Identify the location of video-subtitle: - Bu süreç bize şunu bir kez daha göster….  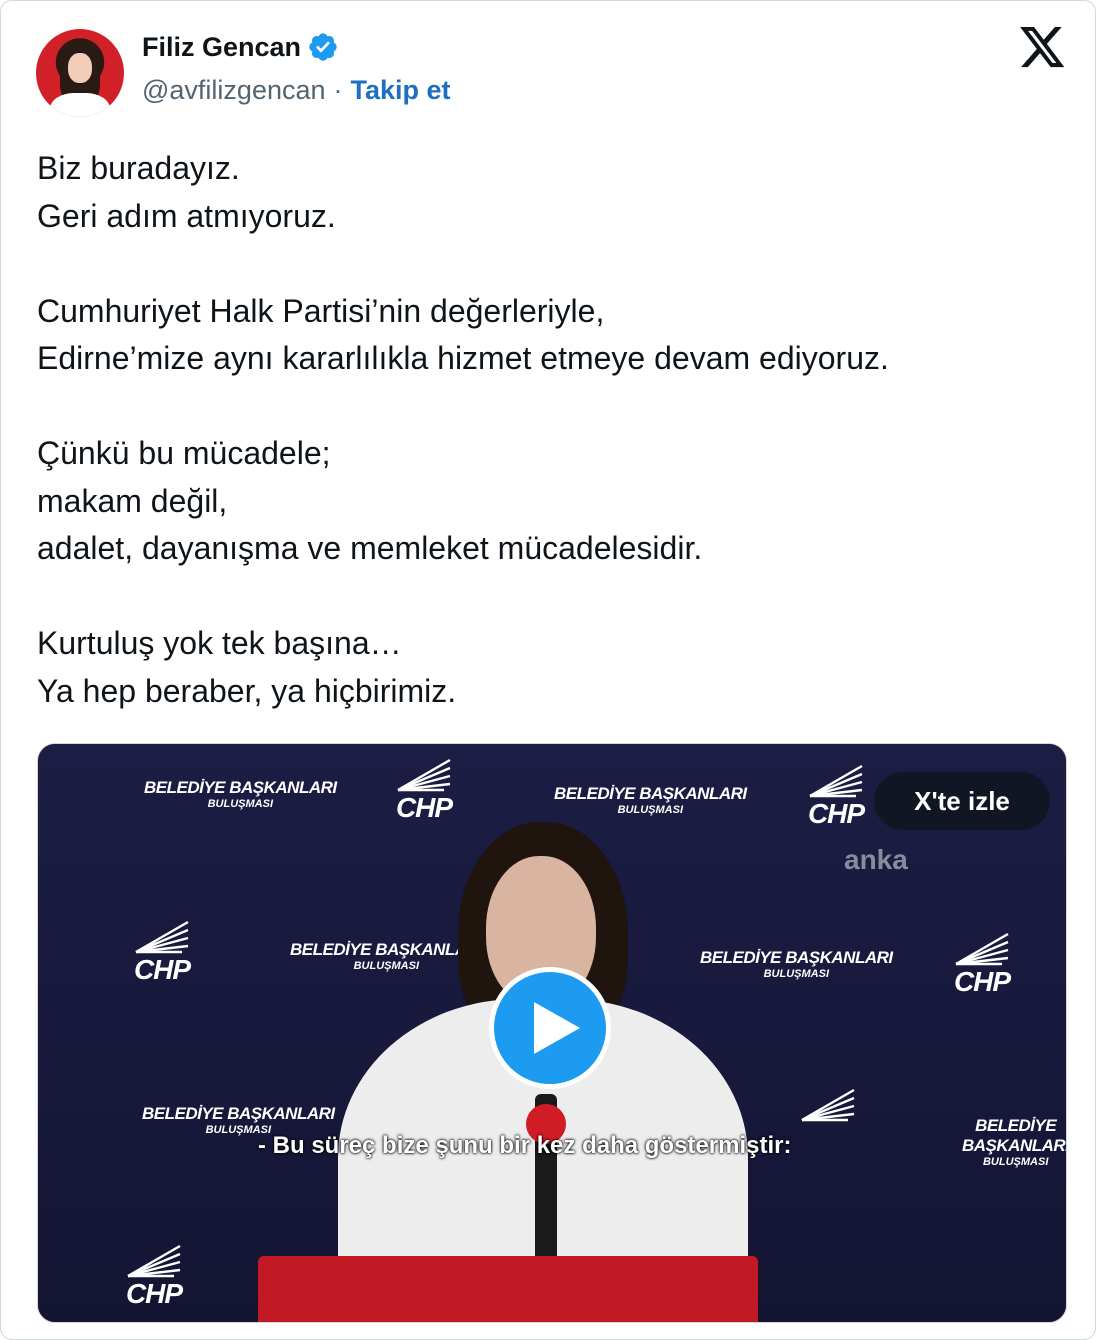
(525, 1145).